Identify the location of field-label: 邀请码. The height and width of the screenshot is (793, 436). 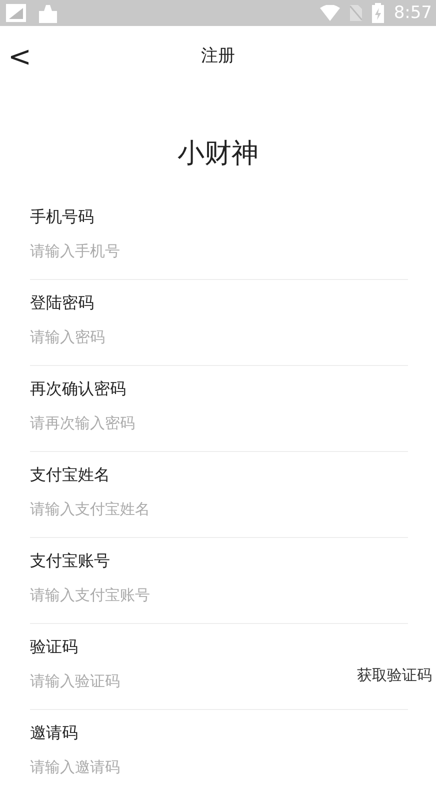
(54, 733).